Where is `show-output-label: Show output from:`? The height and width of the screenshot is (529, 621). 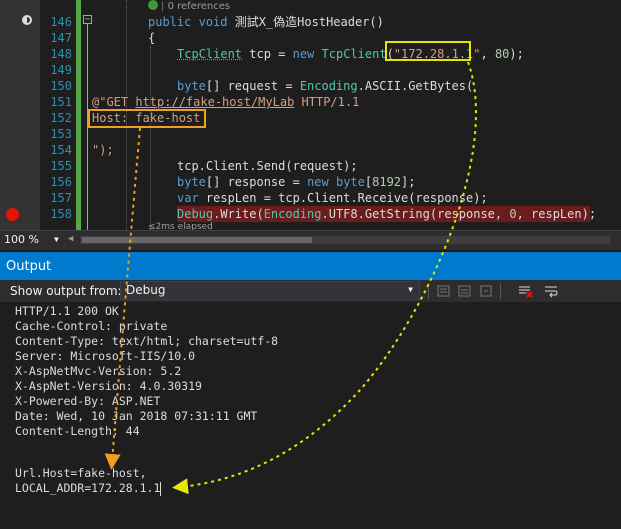
show-output-label: Show output from: is located at coordinates (66, 291).